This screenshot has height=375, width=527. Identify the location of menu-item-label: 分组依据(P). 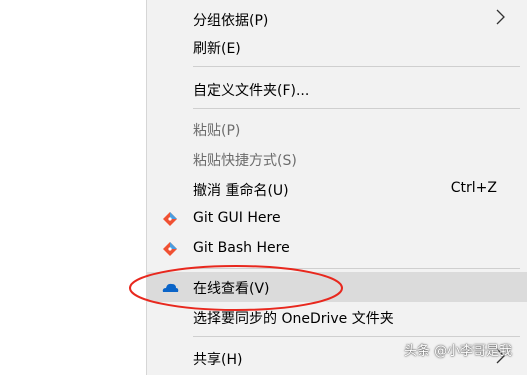
(231, 21).